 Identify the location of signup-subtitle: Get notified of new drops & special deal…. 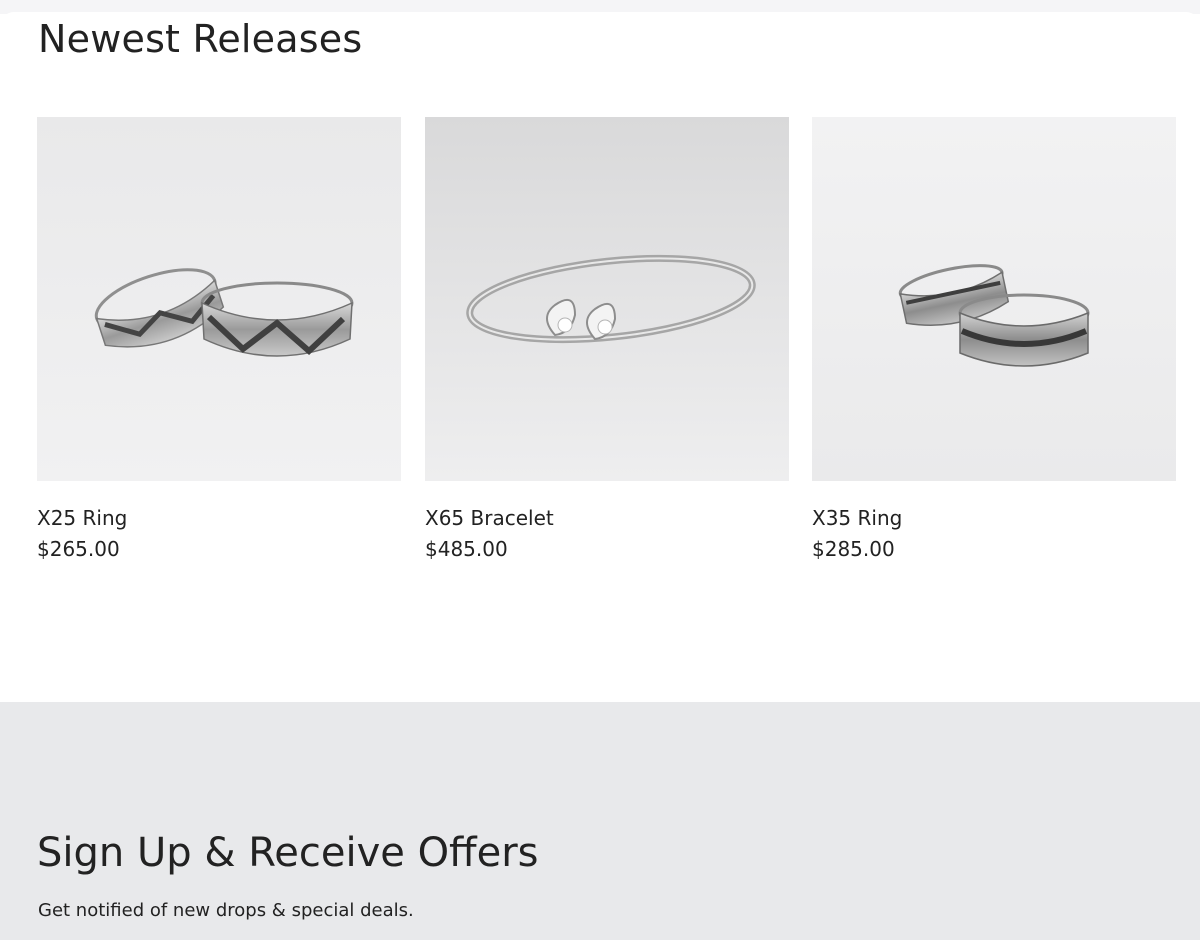
(226, 910).